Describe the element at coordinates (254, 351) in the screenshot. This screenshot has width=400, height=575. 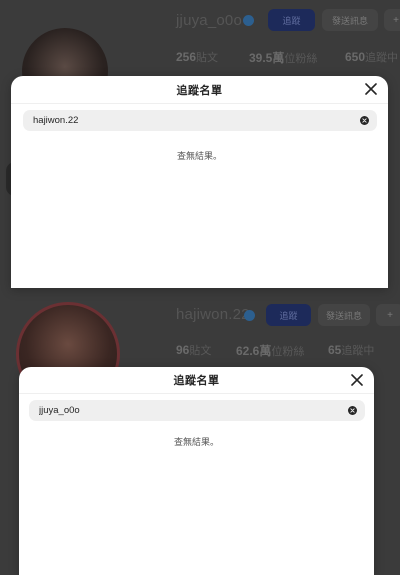
I see `followers-count: 62.6萬` at that location.